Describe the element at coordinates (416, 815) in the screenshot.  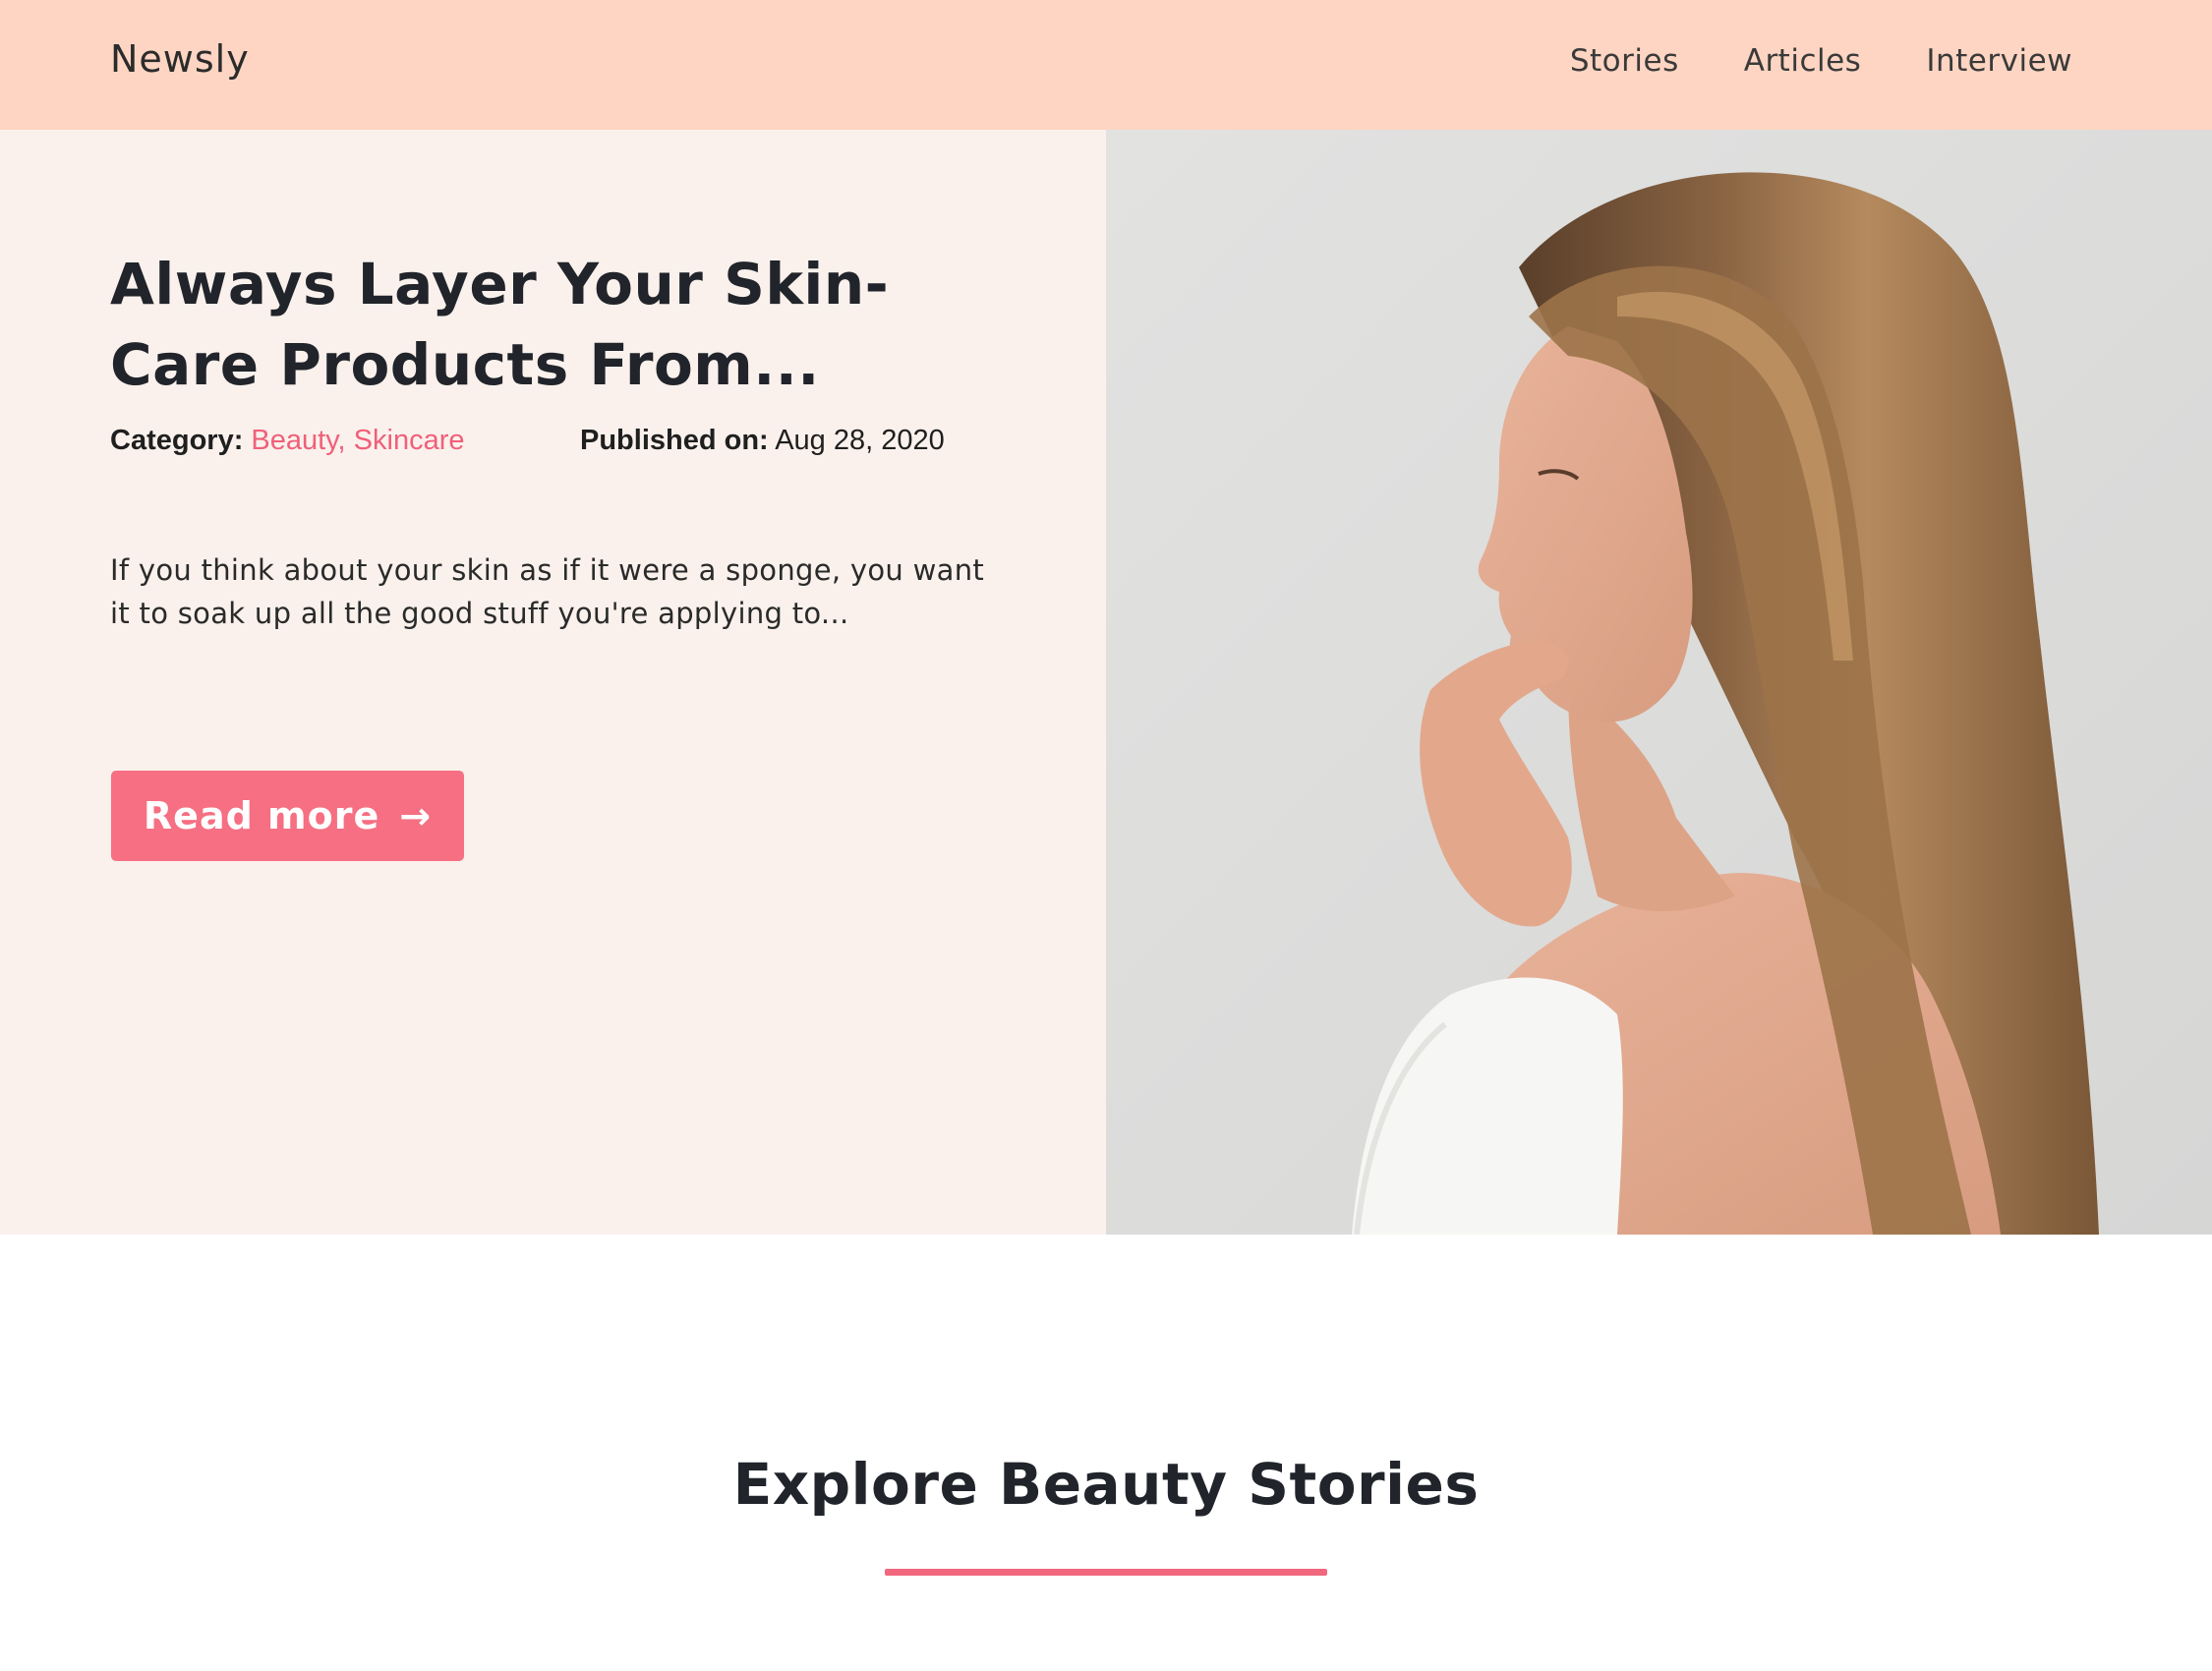
I see `arrow-right-icon: →` at that location.